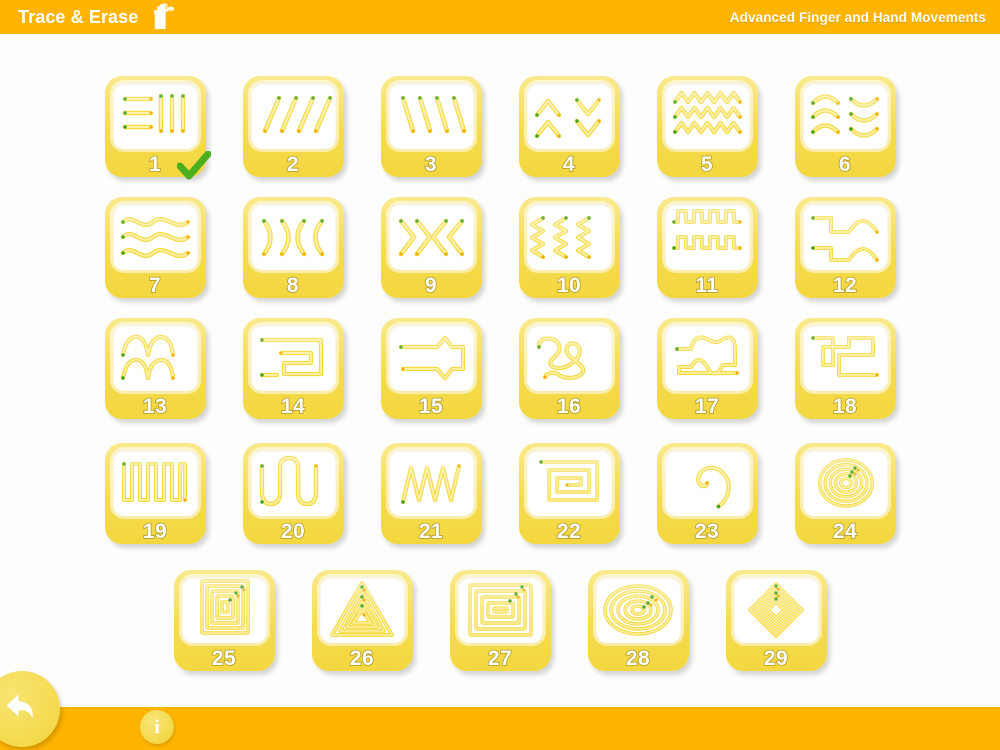 This screenshot has width=1000, height=750. I want to click on tile-number: 23, so click(707, 532).